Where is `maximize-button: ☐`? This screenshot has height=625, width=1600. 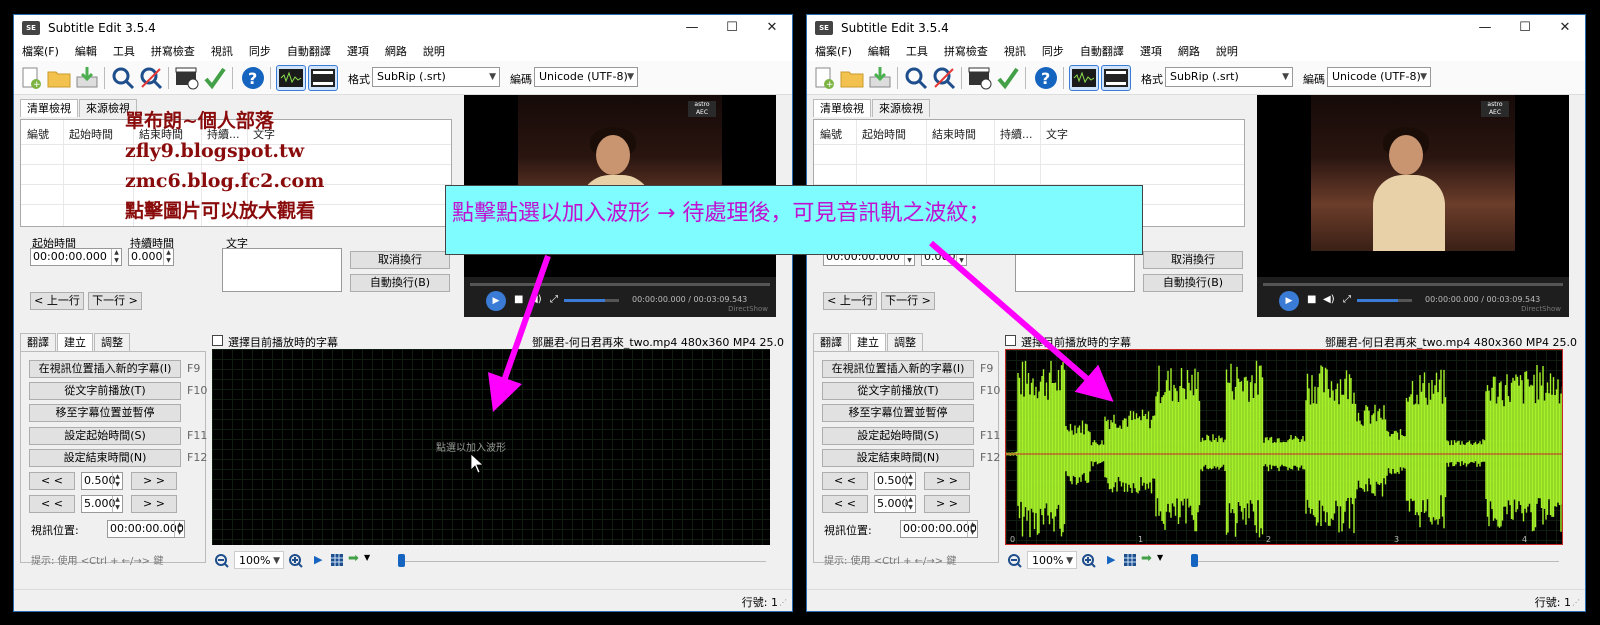
maximize-button: ☐ is located at coordinates (732, 28).